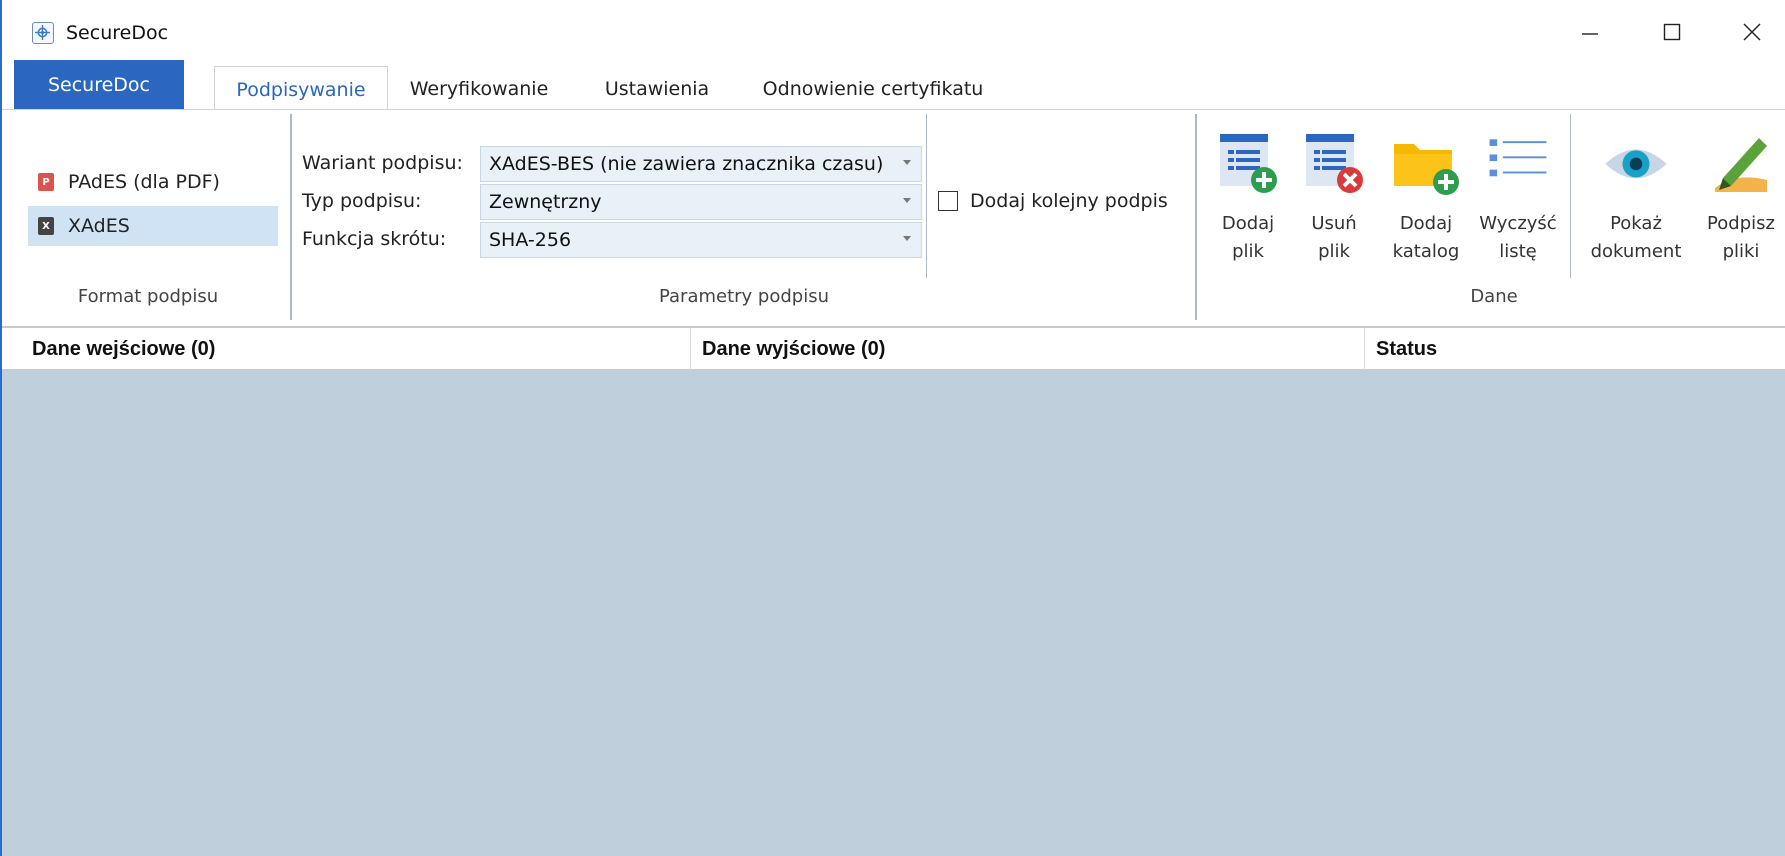 Image resolution: width=1785 pixels, height=856 pixels. What do you see at coordinates (1069, 201) in the screenshot?
I see `add-signature-label: Dodaj kolejny podpis` at bounding box center [1069, 201].